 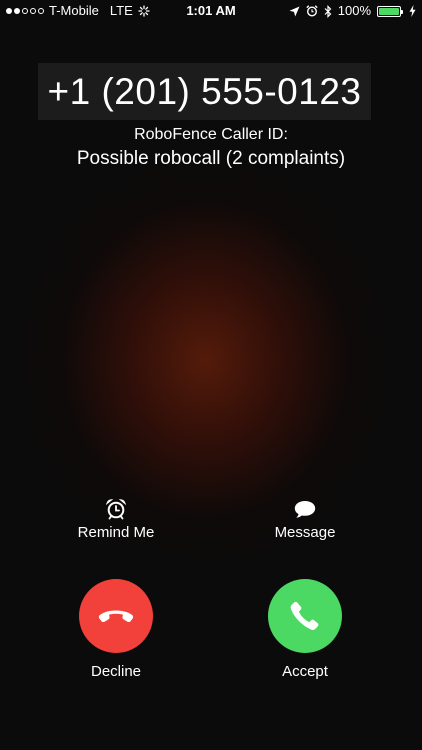 I want to click on message-label: Message, so click(x=305, y=532).